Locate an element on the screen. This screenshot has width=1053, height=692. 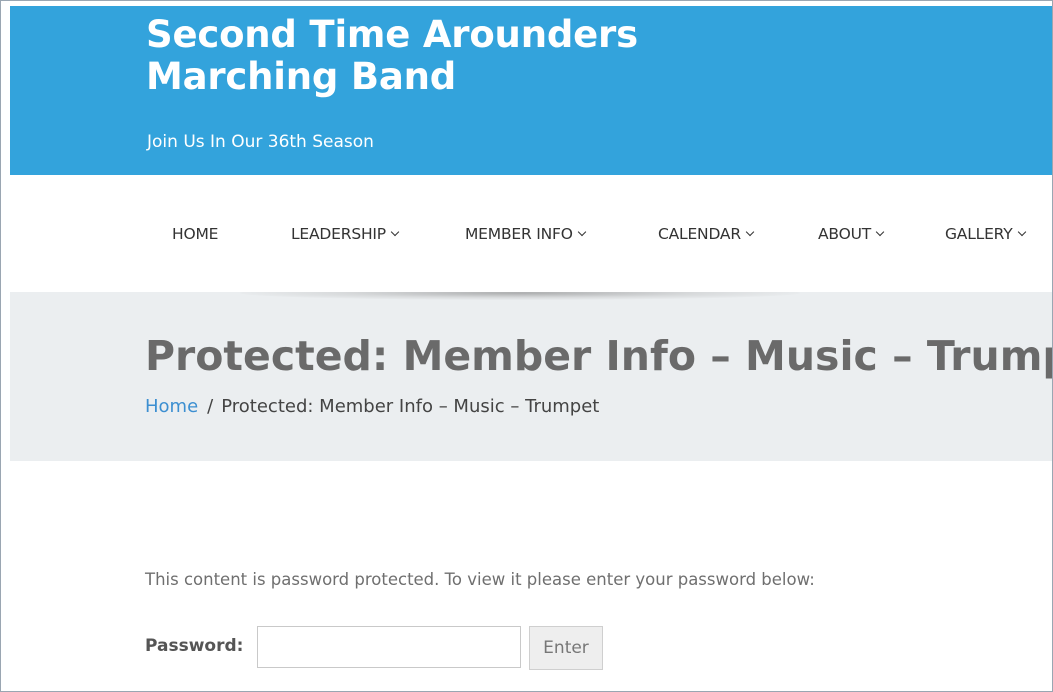
decorative-shadow is located at coordinates (520, 296).